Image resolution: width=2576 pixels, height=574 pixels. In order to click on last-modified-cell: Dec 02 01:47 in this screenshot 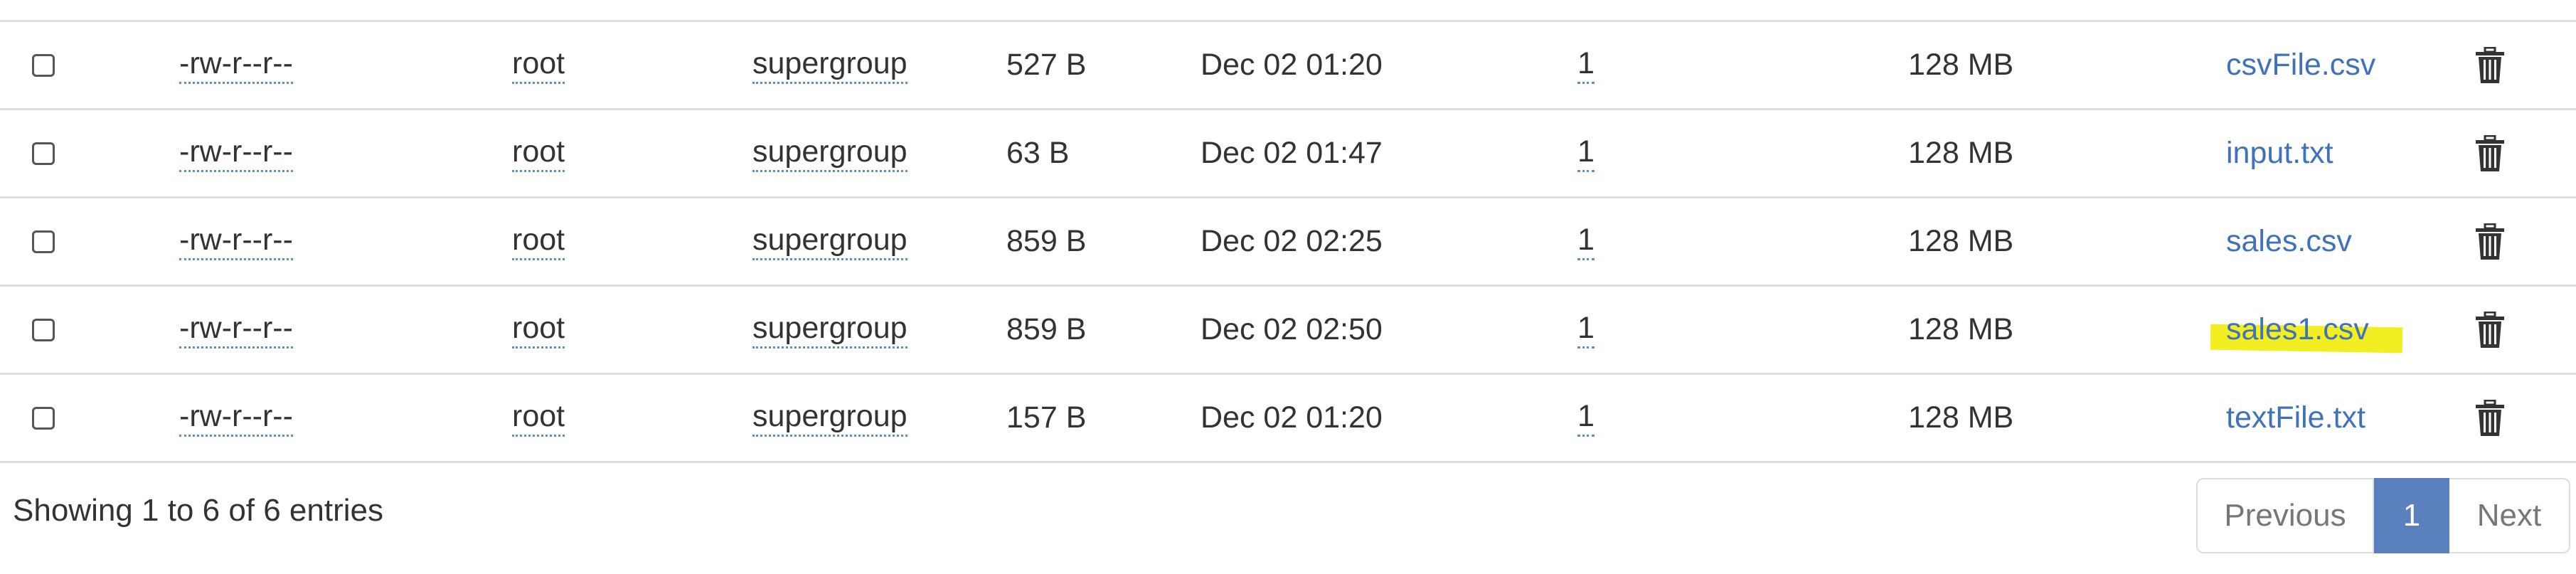, I will do `click(1292, 153)`.